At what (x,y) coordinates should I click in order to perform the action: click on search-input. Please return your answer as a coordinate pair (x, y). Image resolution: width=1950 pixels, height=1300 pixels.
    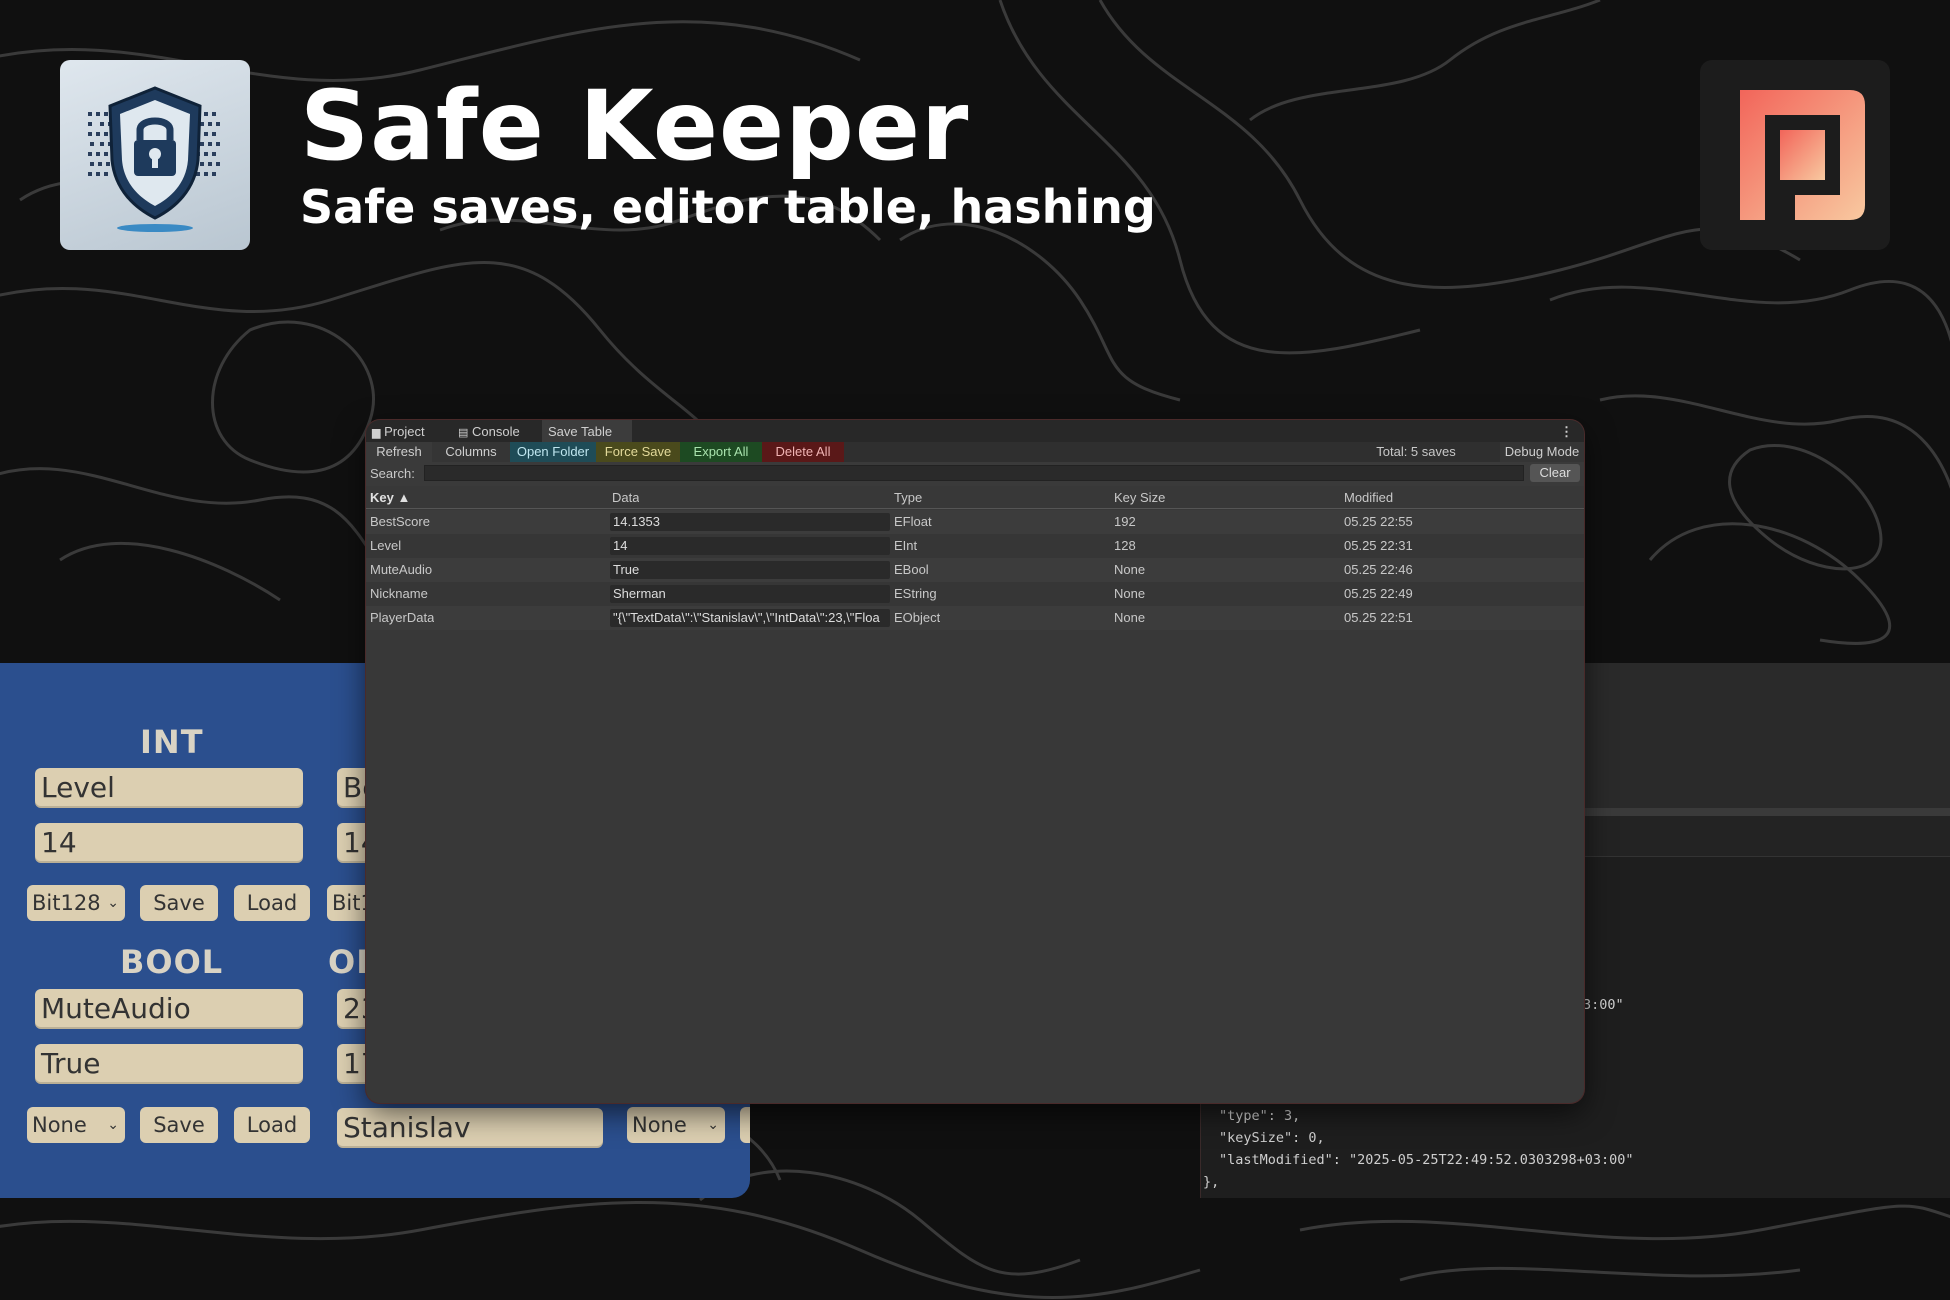
    Looking at the image, I should click on (974, 473).